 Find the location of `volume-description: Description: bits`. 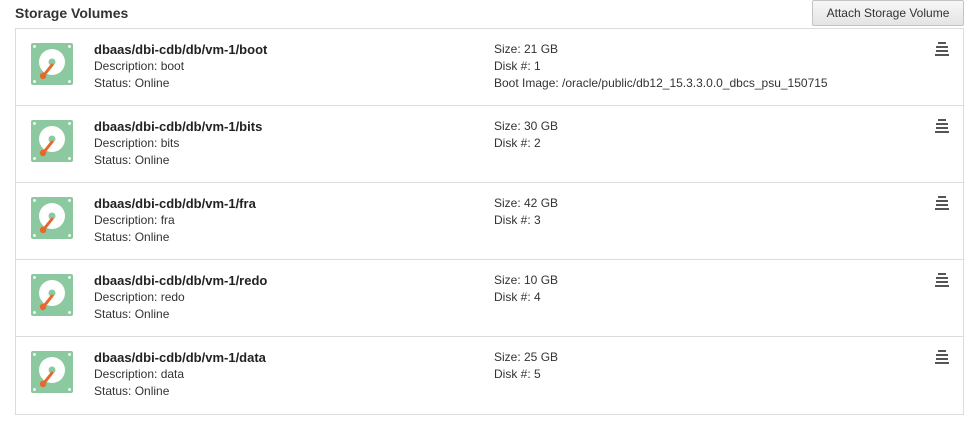

volume-description: Description: bits is located at coordinates (137, 143).